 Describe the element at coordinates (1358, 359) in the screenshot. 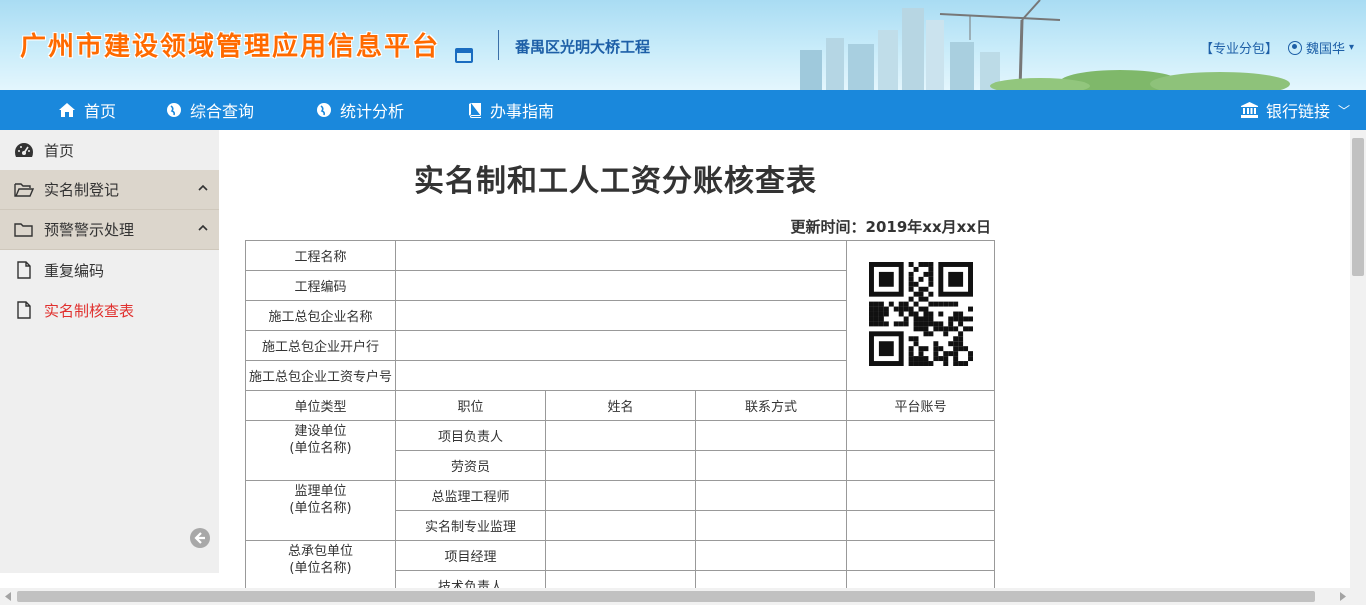

I see `vertical-scrollbar` at that location.